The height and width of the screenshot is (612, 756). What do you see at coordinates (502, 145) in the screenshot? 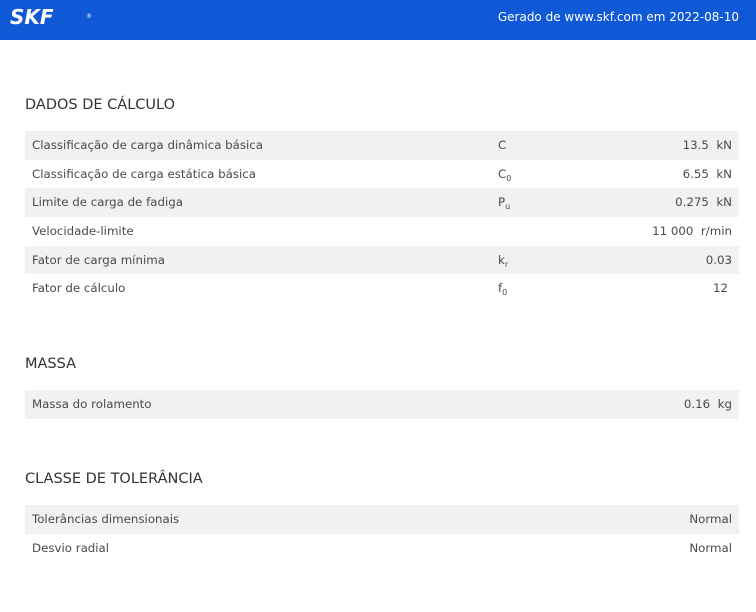
I see `row-symbol: C` at bounding box center [502, 145].